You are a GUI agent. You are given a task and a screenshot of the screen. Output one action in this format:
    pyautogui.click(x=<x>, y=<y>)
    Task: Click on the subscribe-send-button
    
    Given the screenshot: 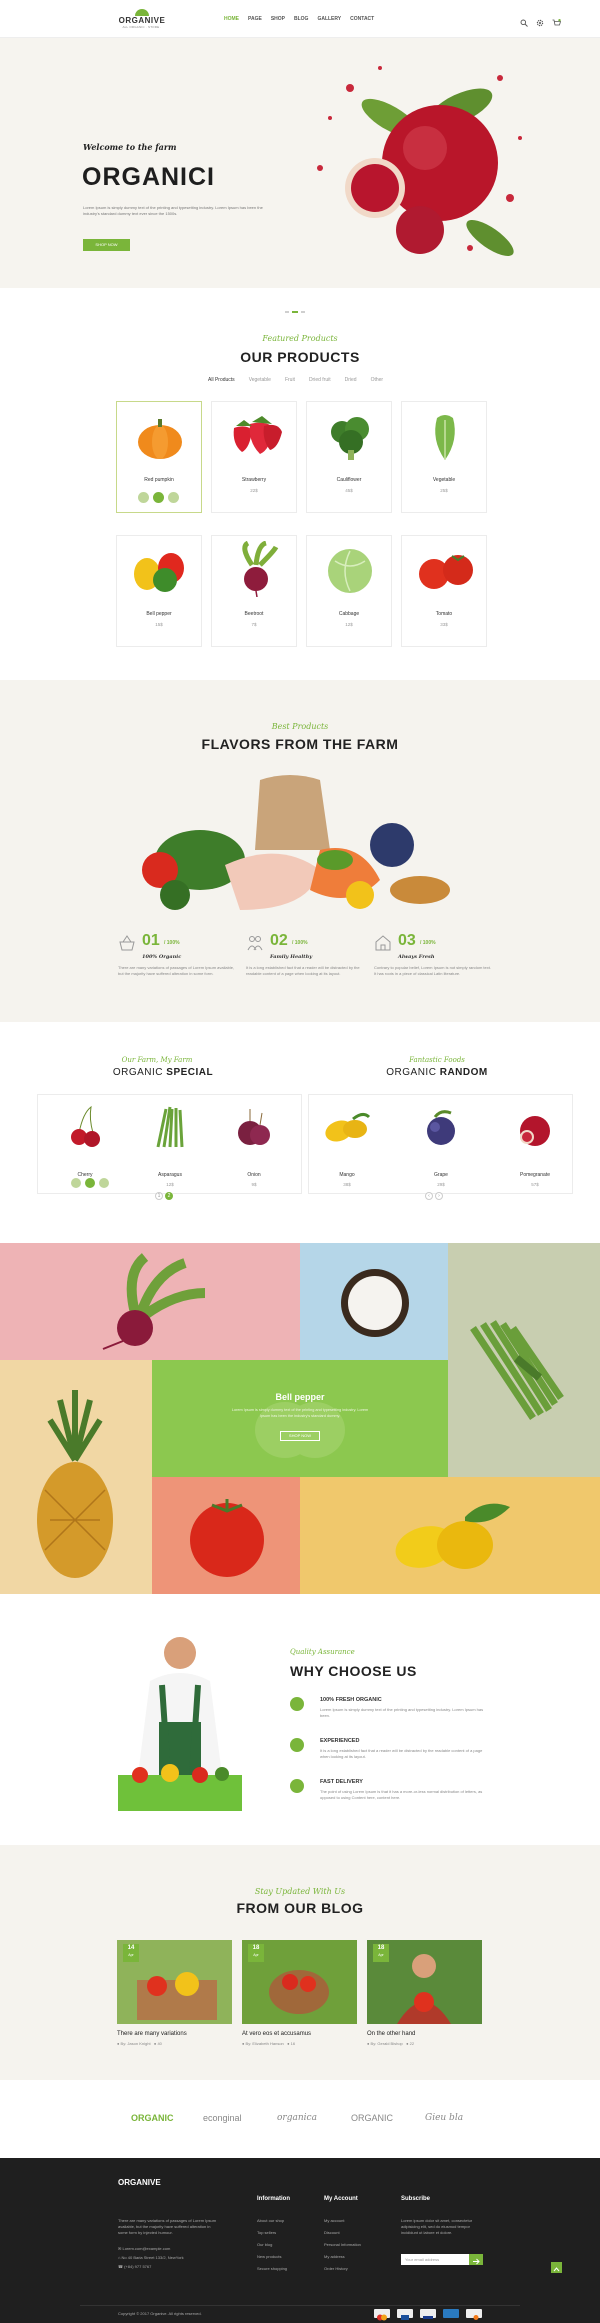 What is the action you would take?
    pyautogui.click(x=476, y=2259)
    